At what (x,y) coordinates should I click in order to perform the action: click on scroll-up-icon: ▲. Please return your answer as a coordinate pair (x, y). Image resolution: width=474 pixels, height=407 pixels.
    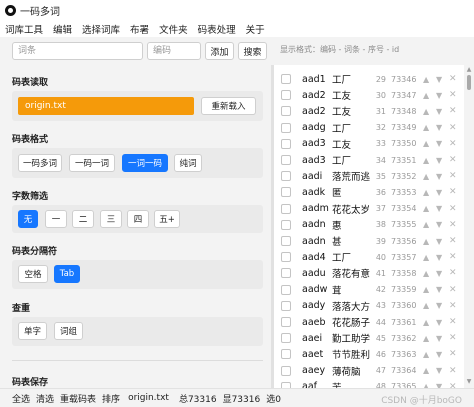
    Looking at the image, I should click on (469, 70).